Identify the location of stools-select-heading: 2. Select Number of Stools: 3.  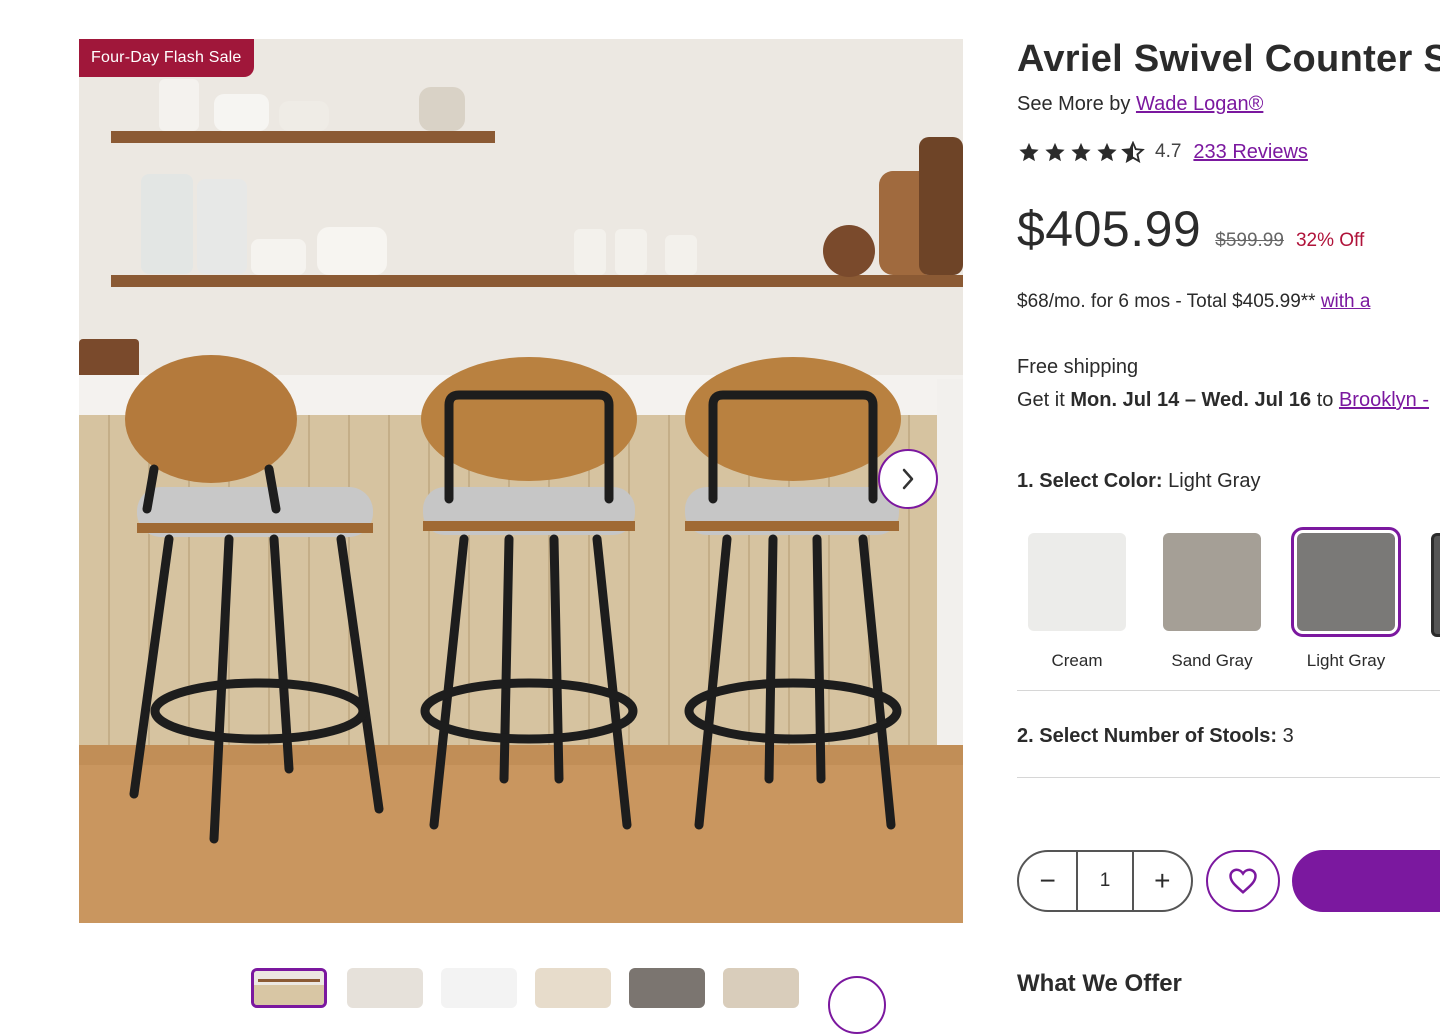
(1155, 736).